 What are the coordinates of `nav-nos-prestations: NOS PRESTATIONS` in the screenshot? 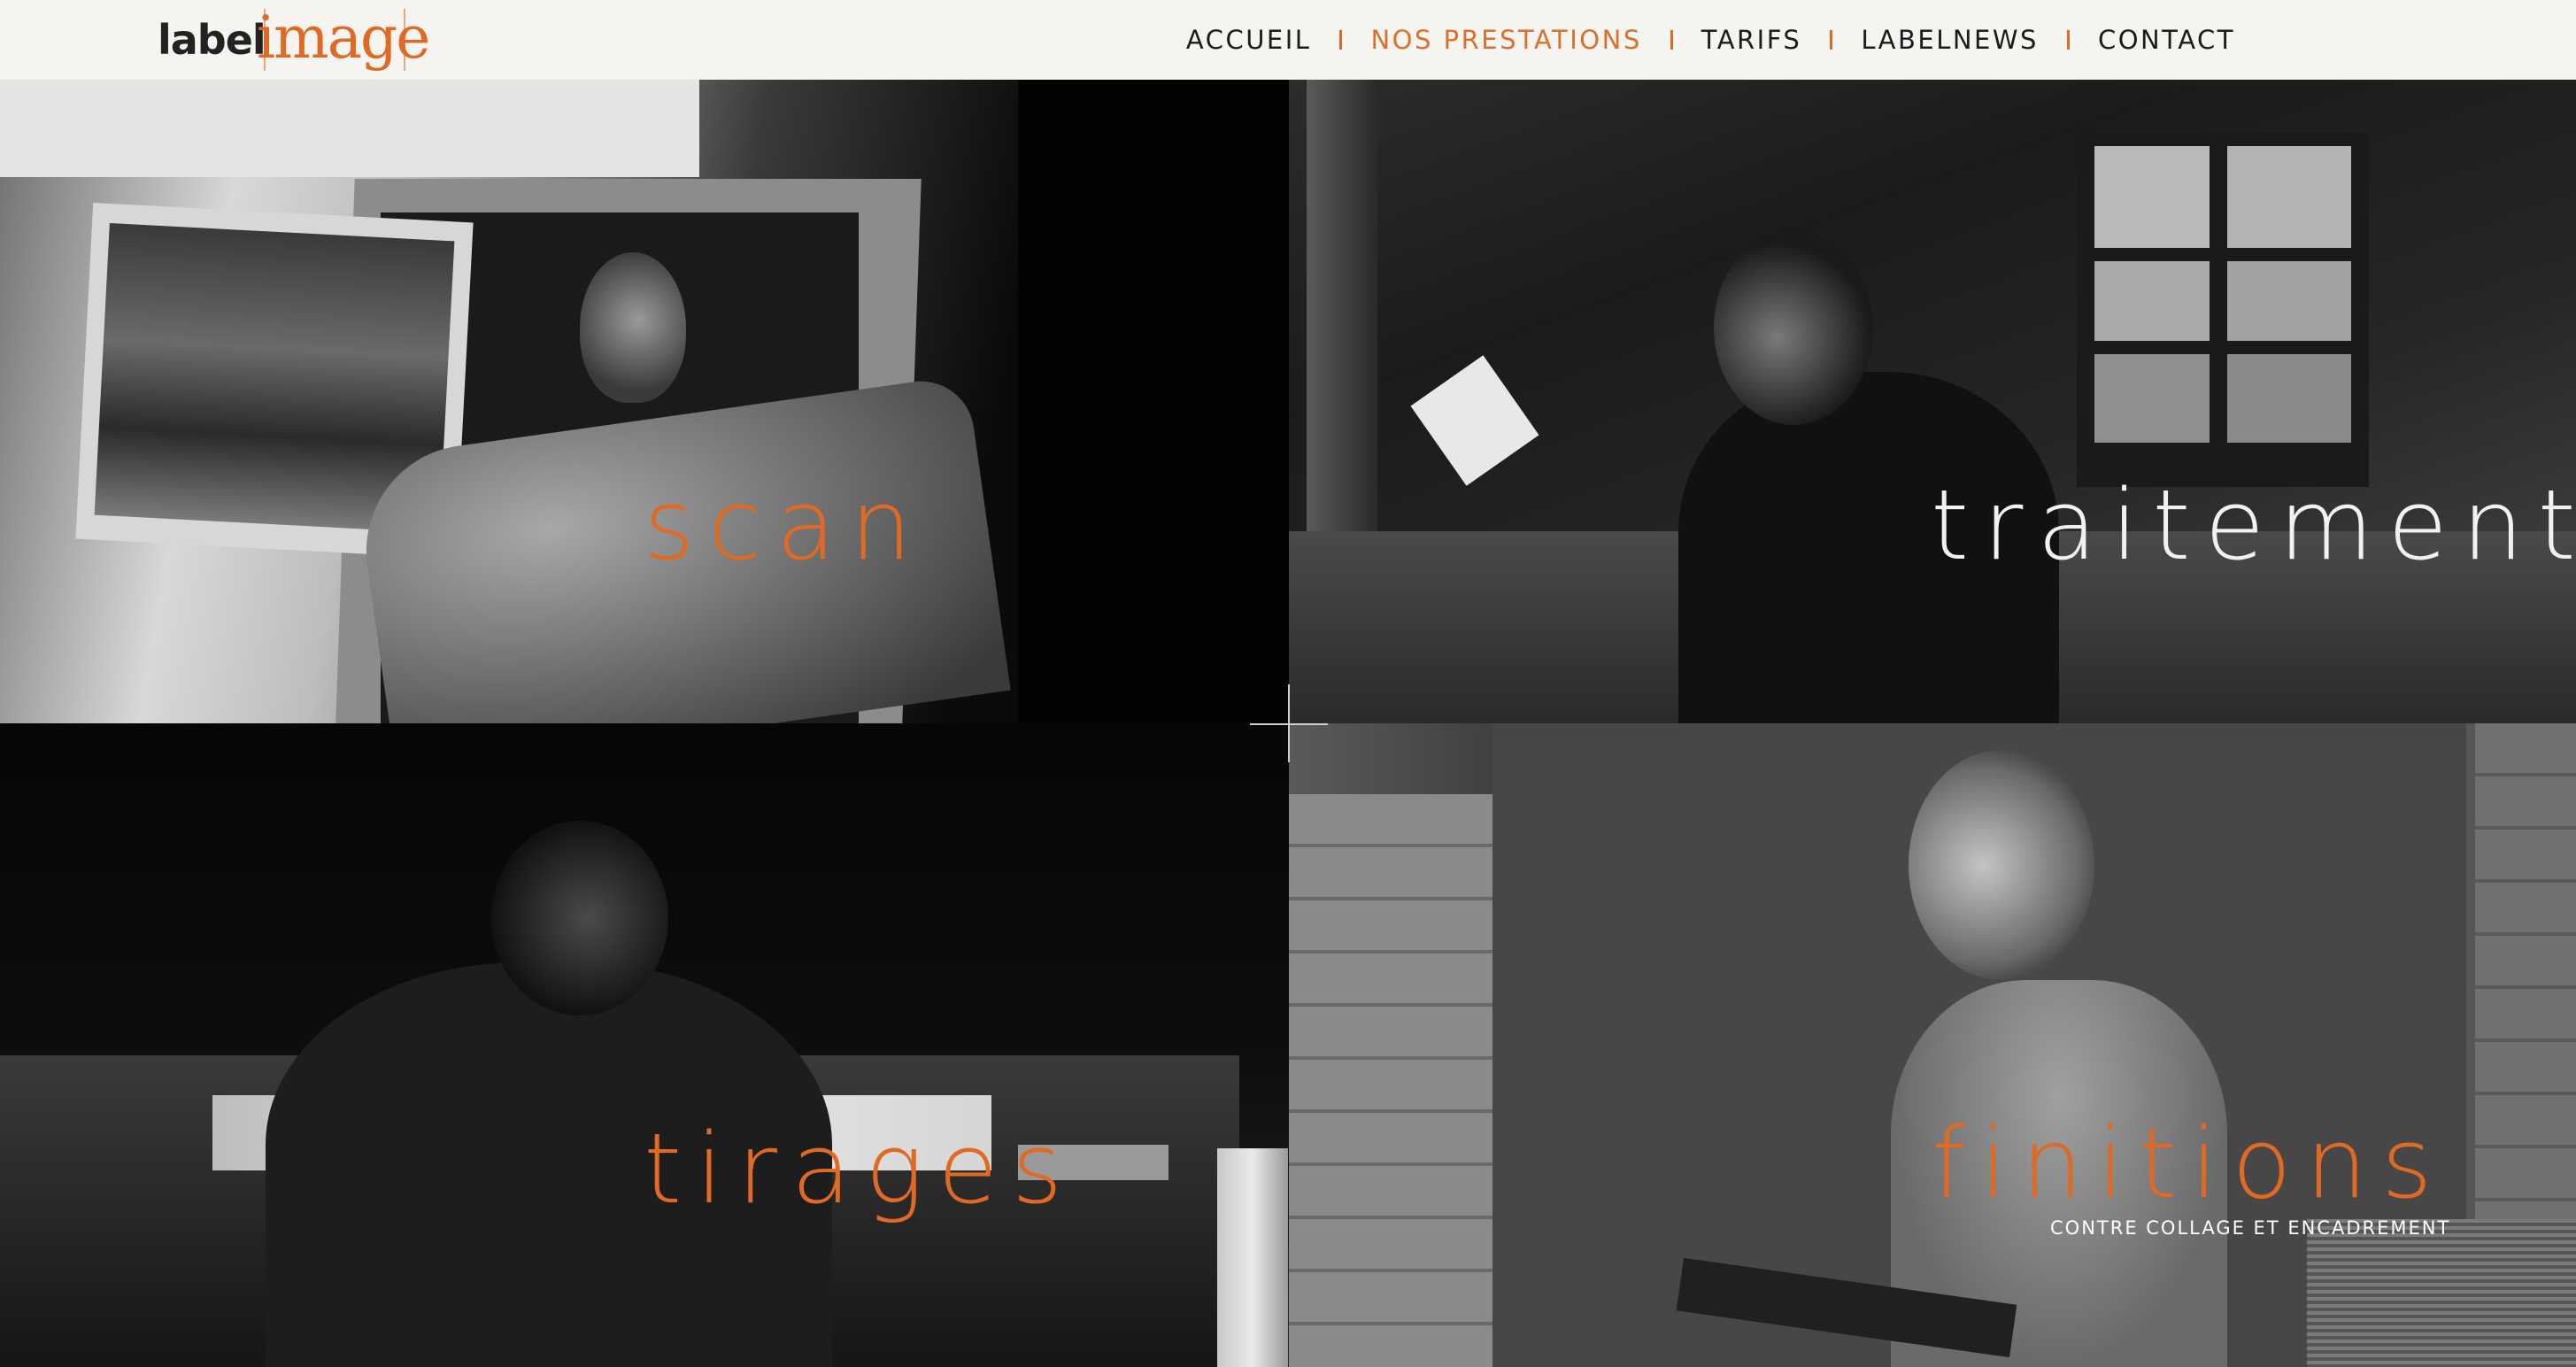 It's located at (1505, 40).